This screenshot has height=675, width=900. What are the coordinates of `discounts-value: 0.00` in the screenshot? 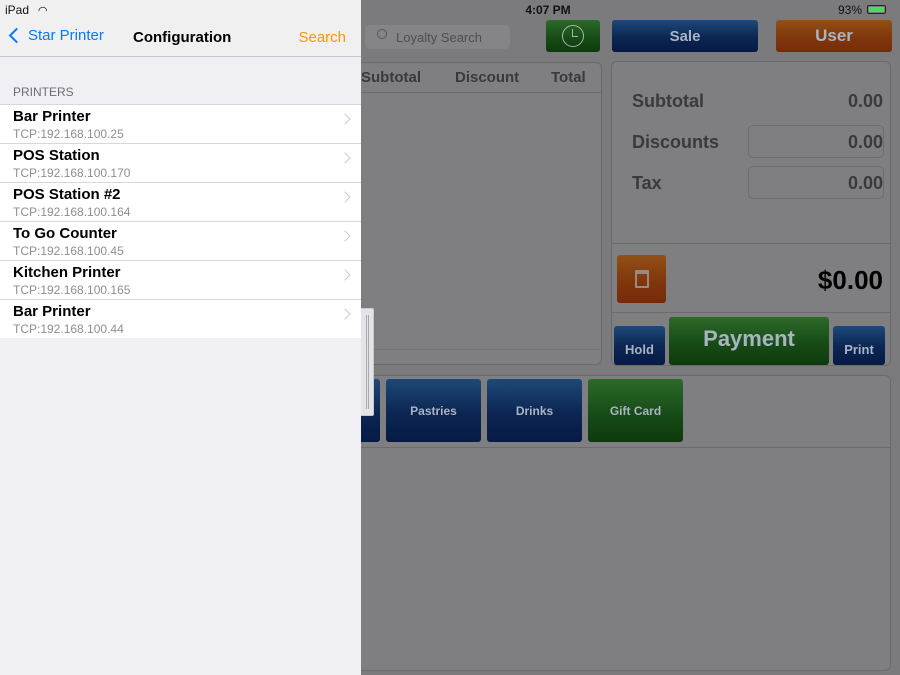 It's located at (865, 142).